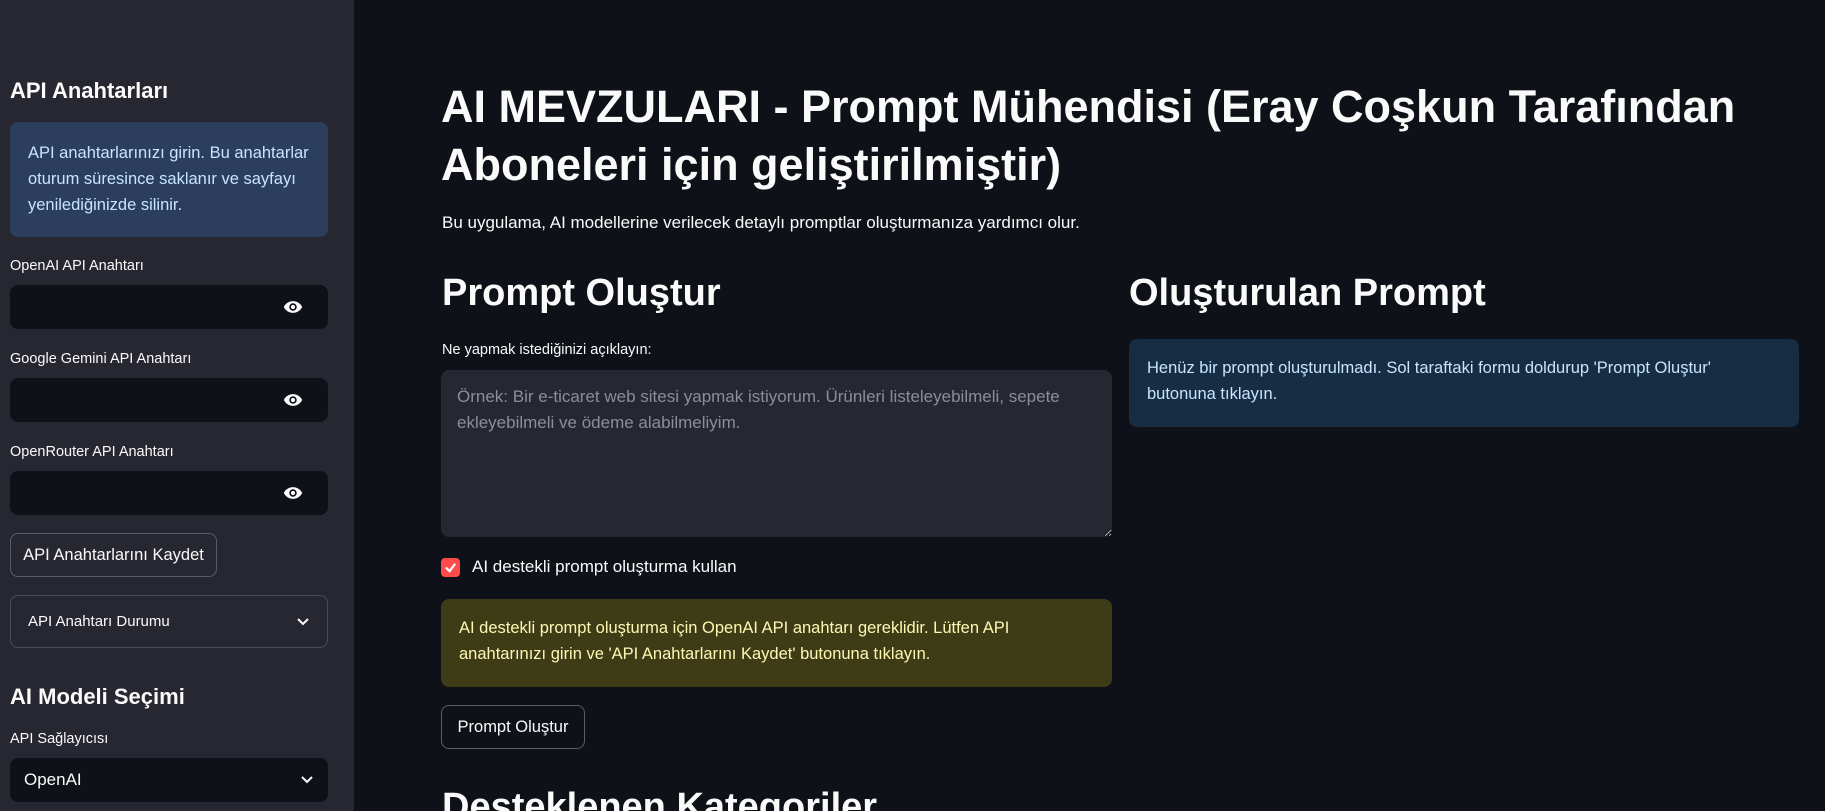  I want to click on describe-label: Ne yapmak istediğinizi açıklayın:, so click(547, 350).